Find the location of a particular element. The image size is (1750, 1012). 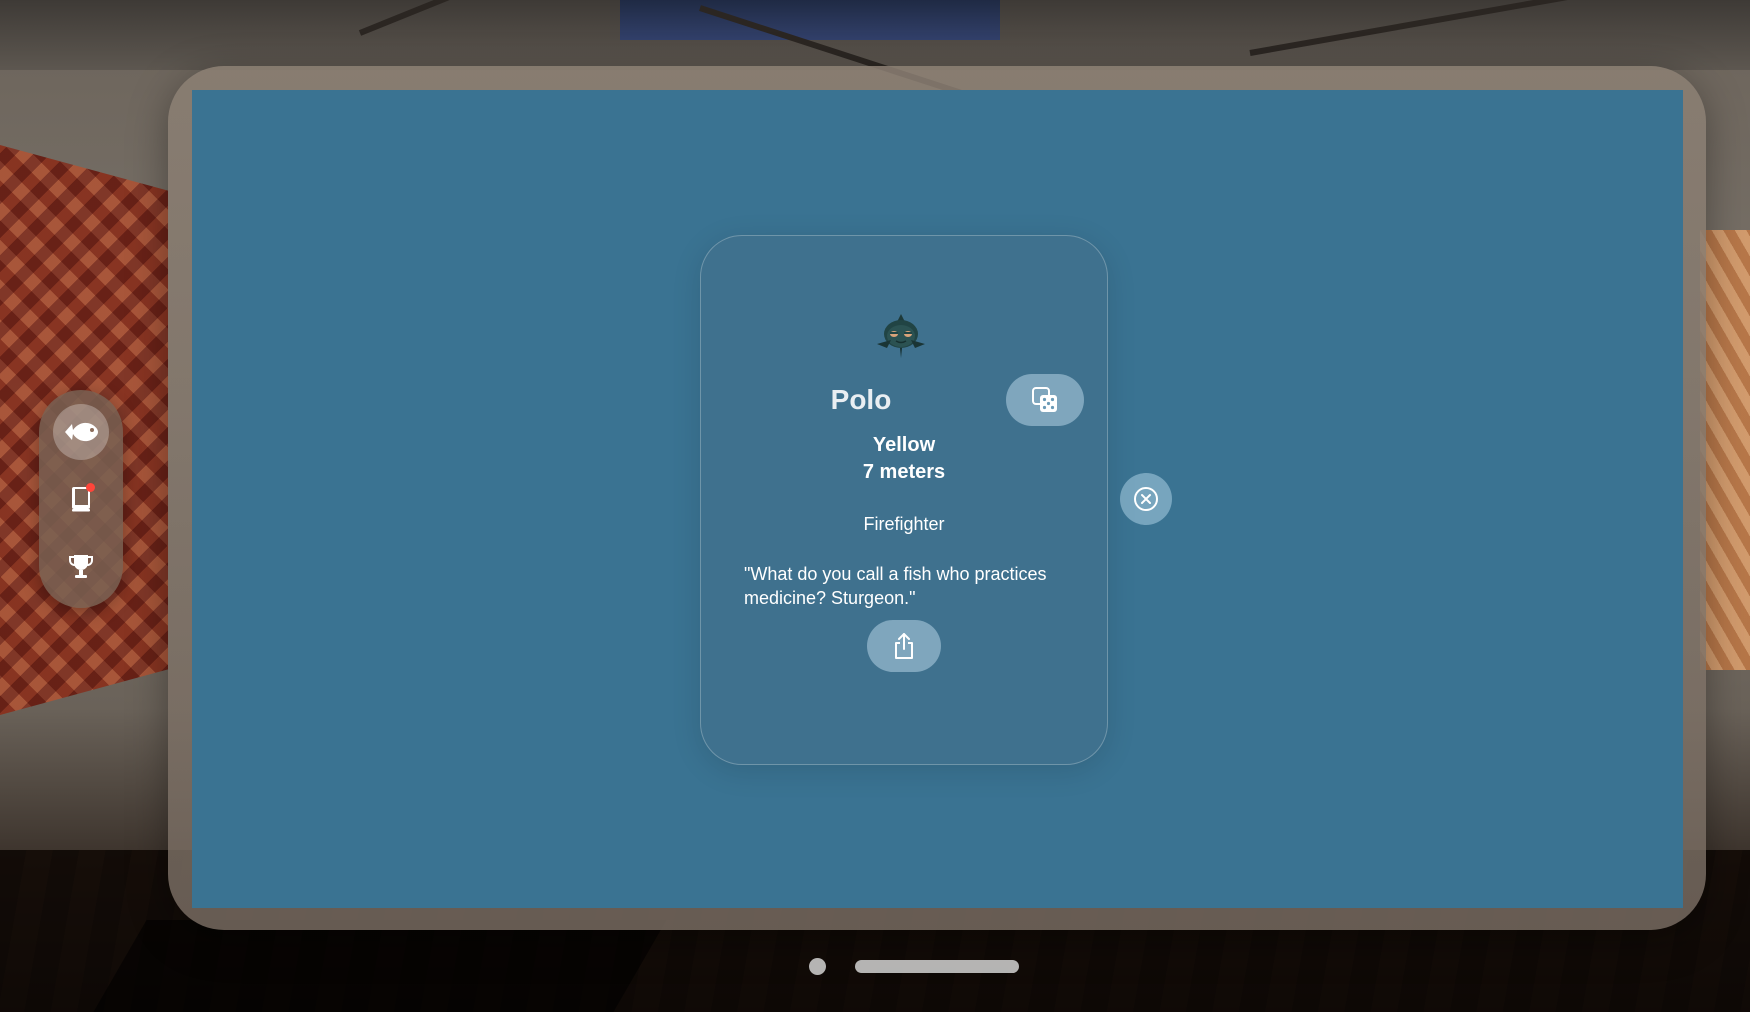

notification-badge is located at coordinates (90, 487).